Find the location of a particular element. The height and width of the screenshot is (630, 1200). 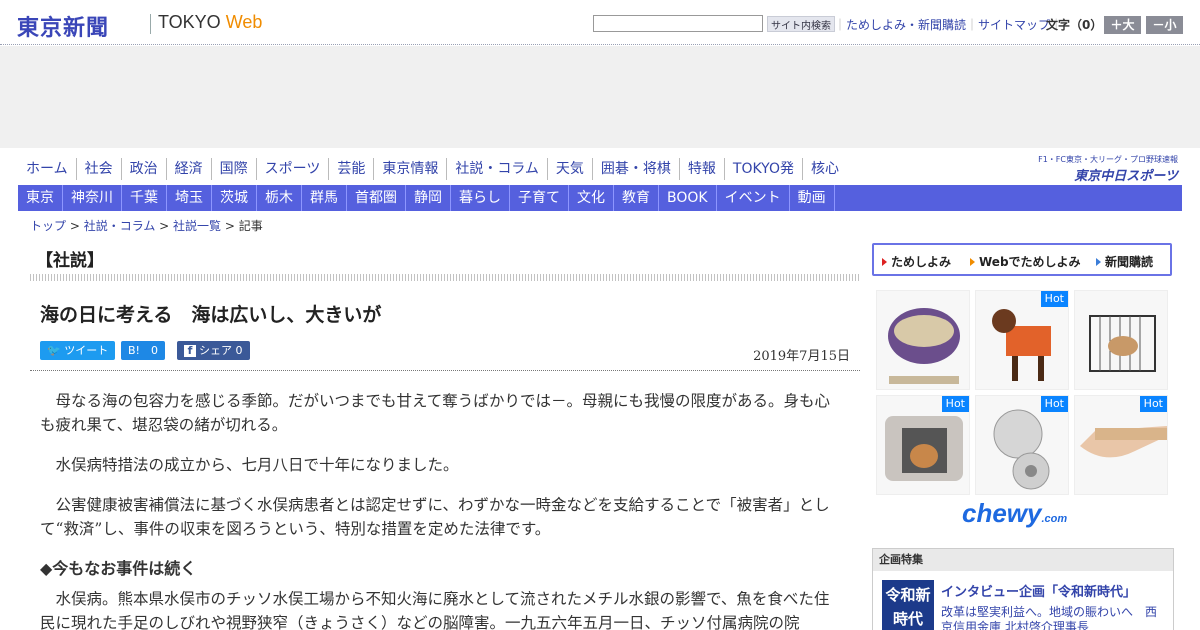

chunichi-logo: 東京中日スポーツ is located at coordinates (1126, 176).